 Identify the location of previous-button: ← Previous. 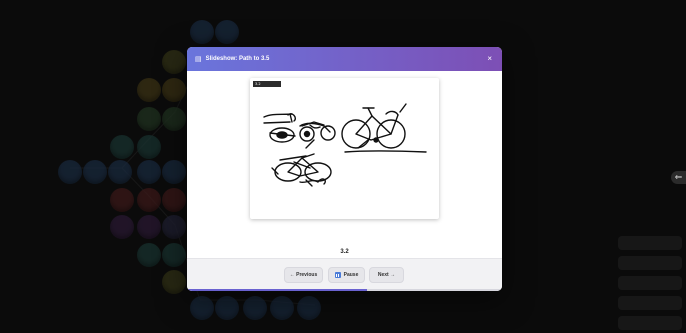
(303, 275).